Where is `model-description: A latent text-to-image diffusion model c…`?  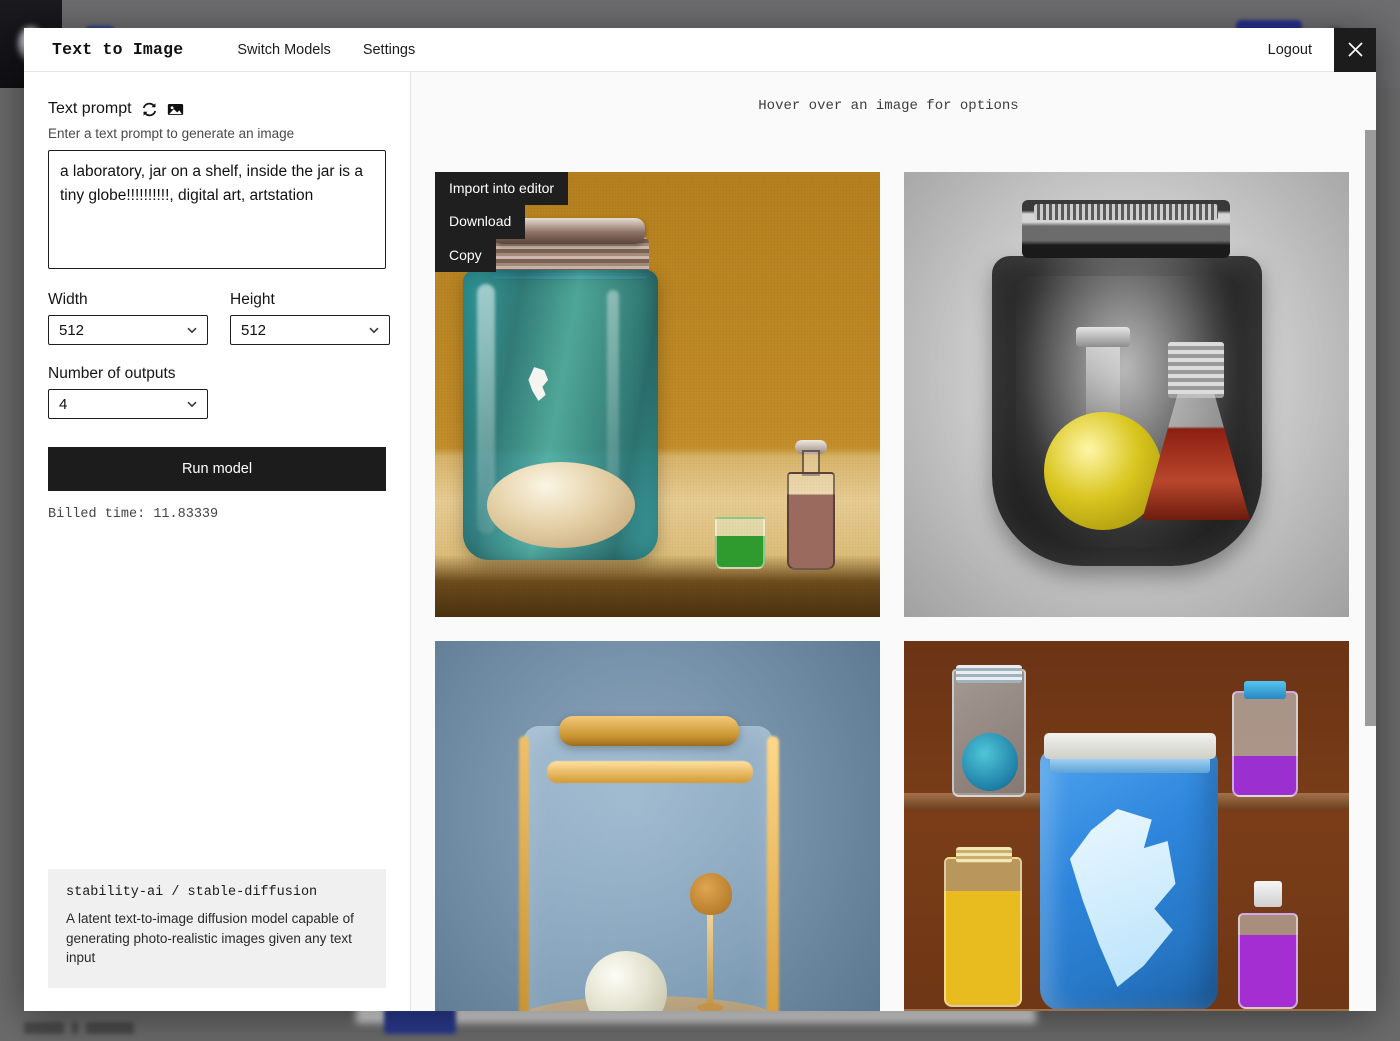
model-description: A latent text-to-image diffusion model c… is located at coordinates (210, 938).